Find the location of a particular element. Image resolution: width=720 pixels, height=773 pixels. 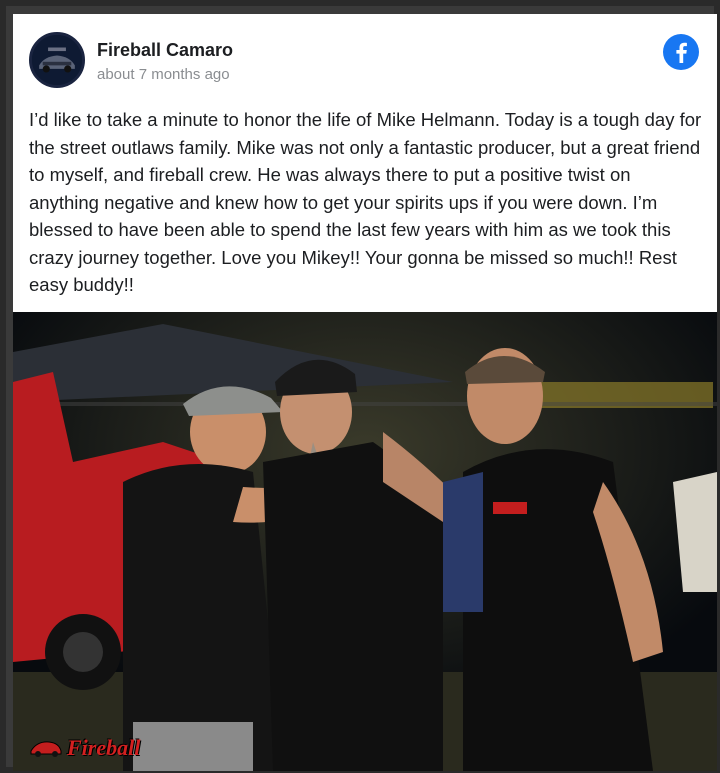

post-timestamp: about 7 months ago is located at coordinates (163, 74).